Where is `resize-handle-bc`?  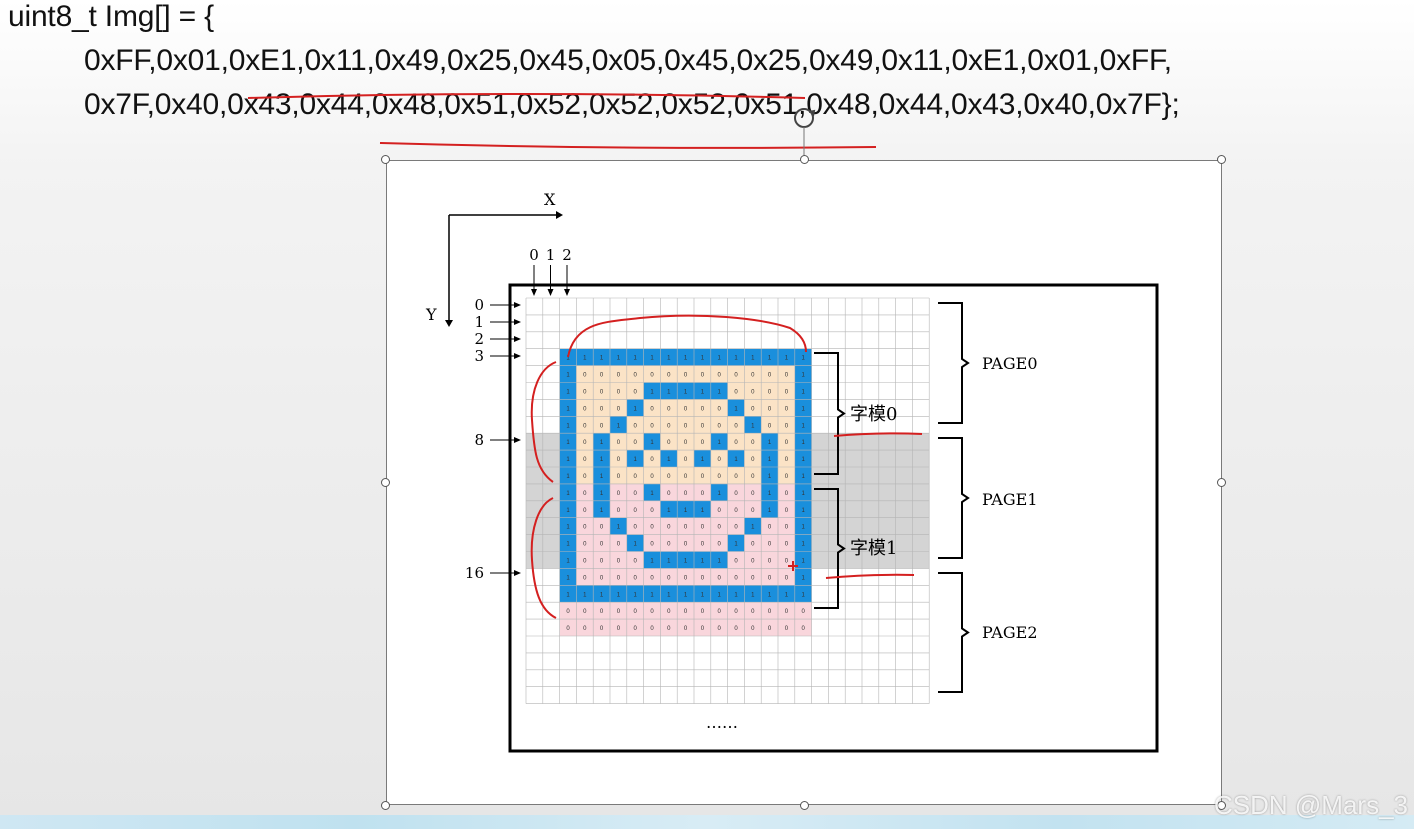 resize-handle-bc is located at coordinates (804, 805).